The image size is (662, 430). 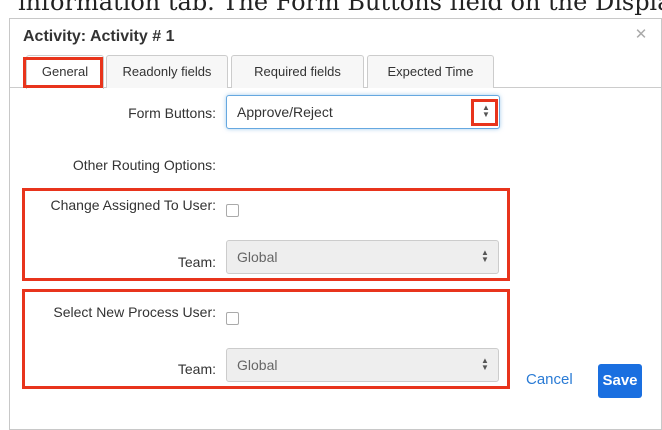 What do you see at coordinates (549, 379) in the screenshot?
I see `cancel-button: Cancel` at bounding box center [549, 379].